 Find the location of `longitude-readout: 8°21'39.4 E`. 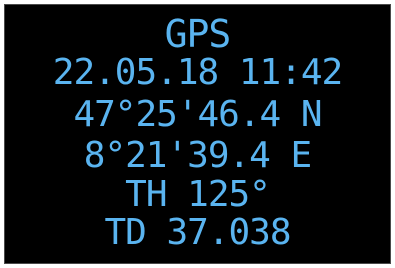

longitude-readout: 8°21'39.4 E is located at coordinates (197, 155).